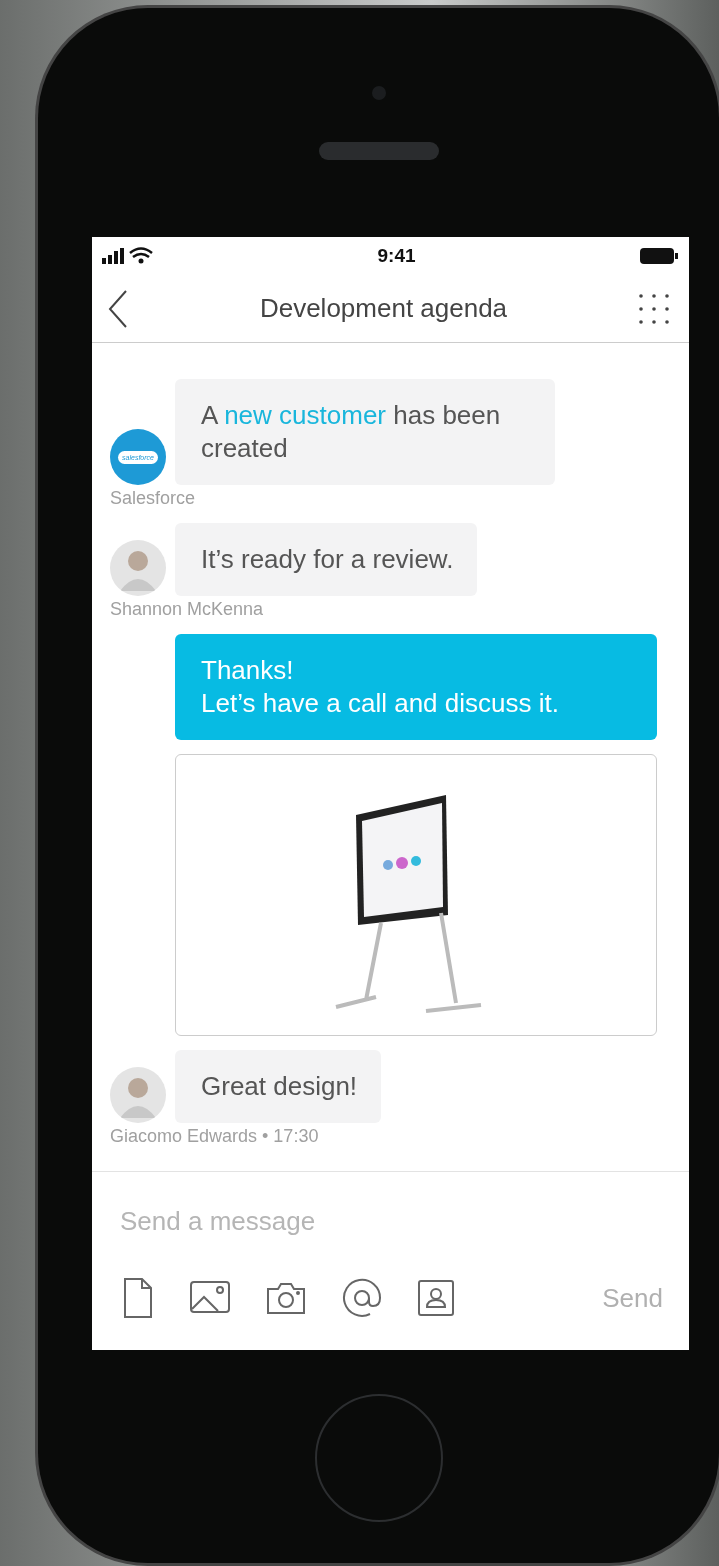 The width and height of the screenshot is (719, 1566). I want to click on contact-card-icon, so click(436, 1298).